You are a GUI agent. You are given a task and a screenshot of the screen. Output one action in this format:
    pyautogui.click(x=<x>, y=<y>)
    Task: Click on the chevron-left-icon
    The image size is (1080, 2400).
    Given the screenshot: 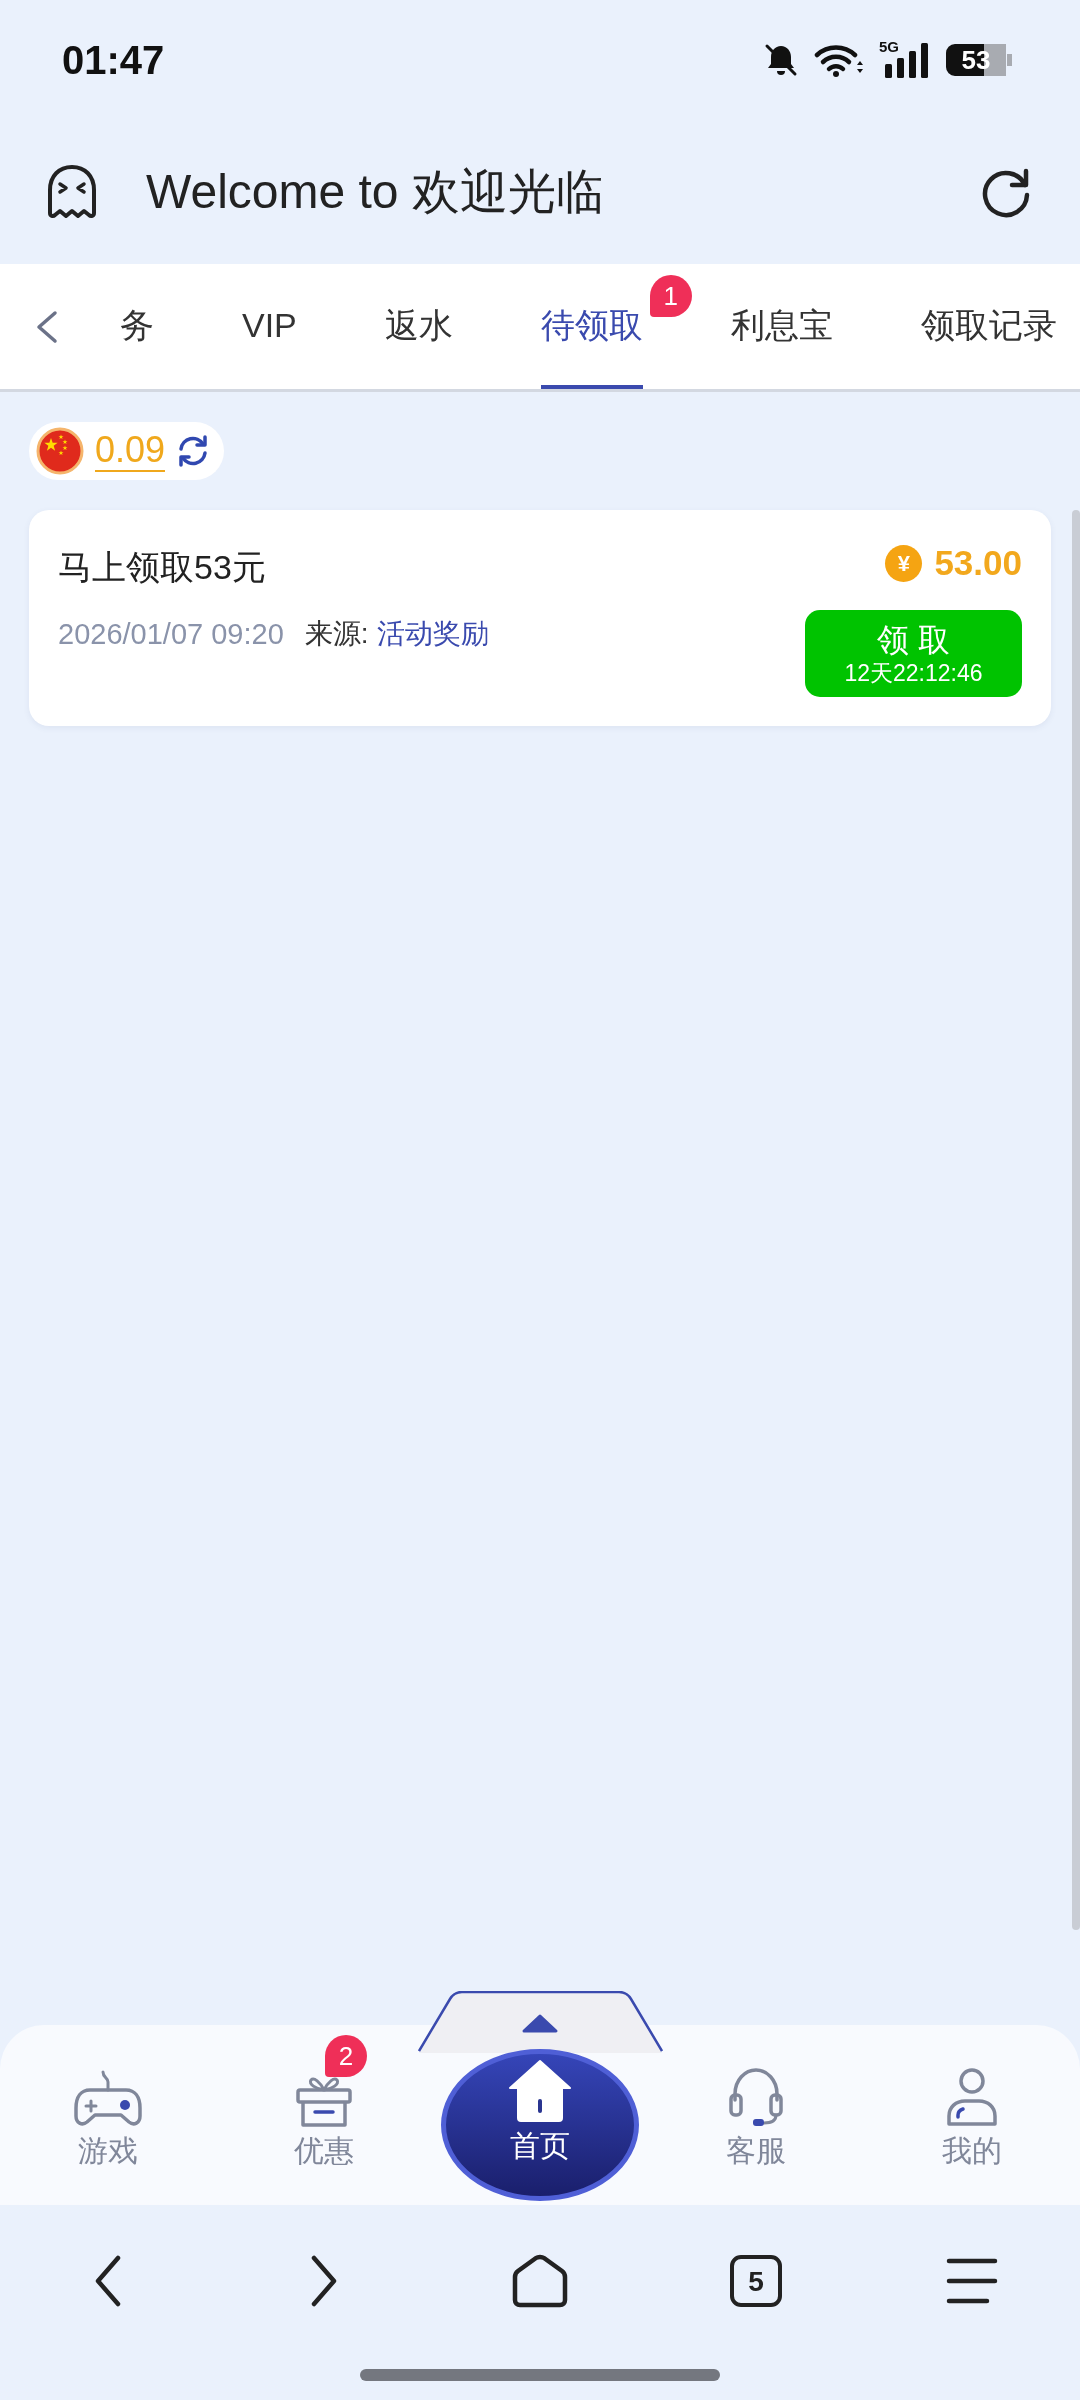 What is the action you would take?
    pyautogui.click(x=108, y=2281)
    